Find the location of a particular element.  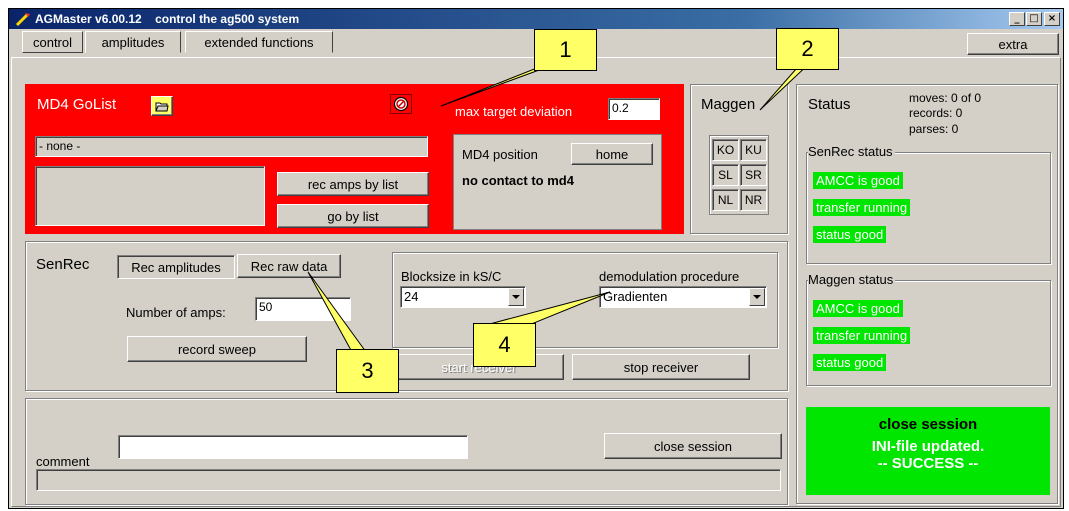

maggen-button-grid: KO KU SL SR NL NR is located at coordinates (739, 175).